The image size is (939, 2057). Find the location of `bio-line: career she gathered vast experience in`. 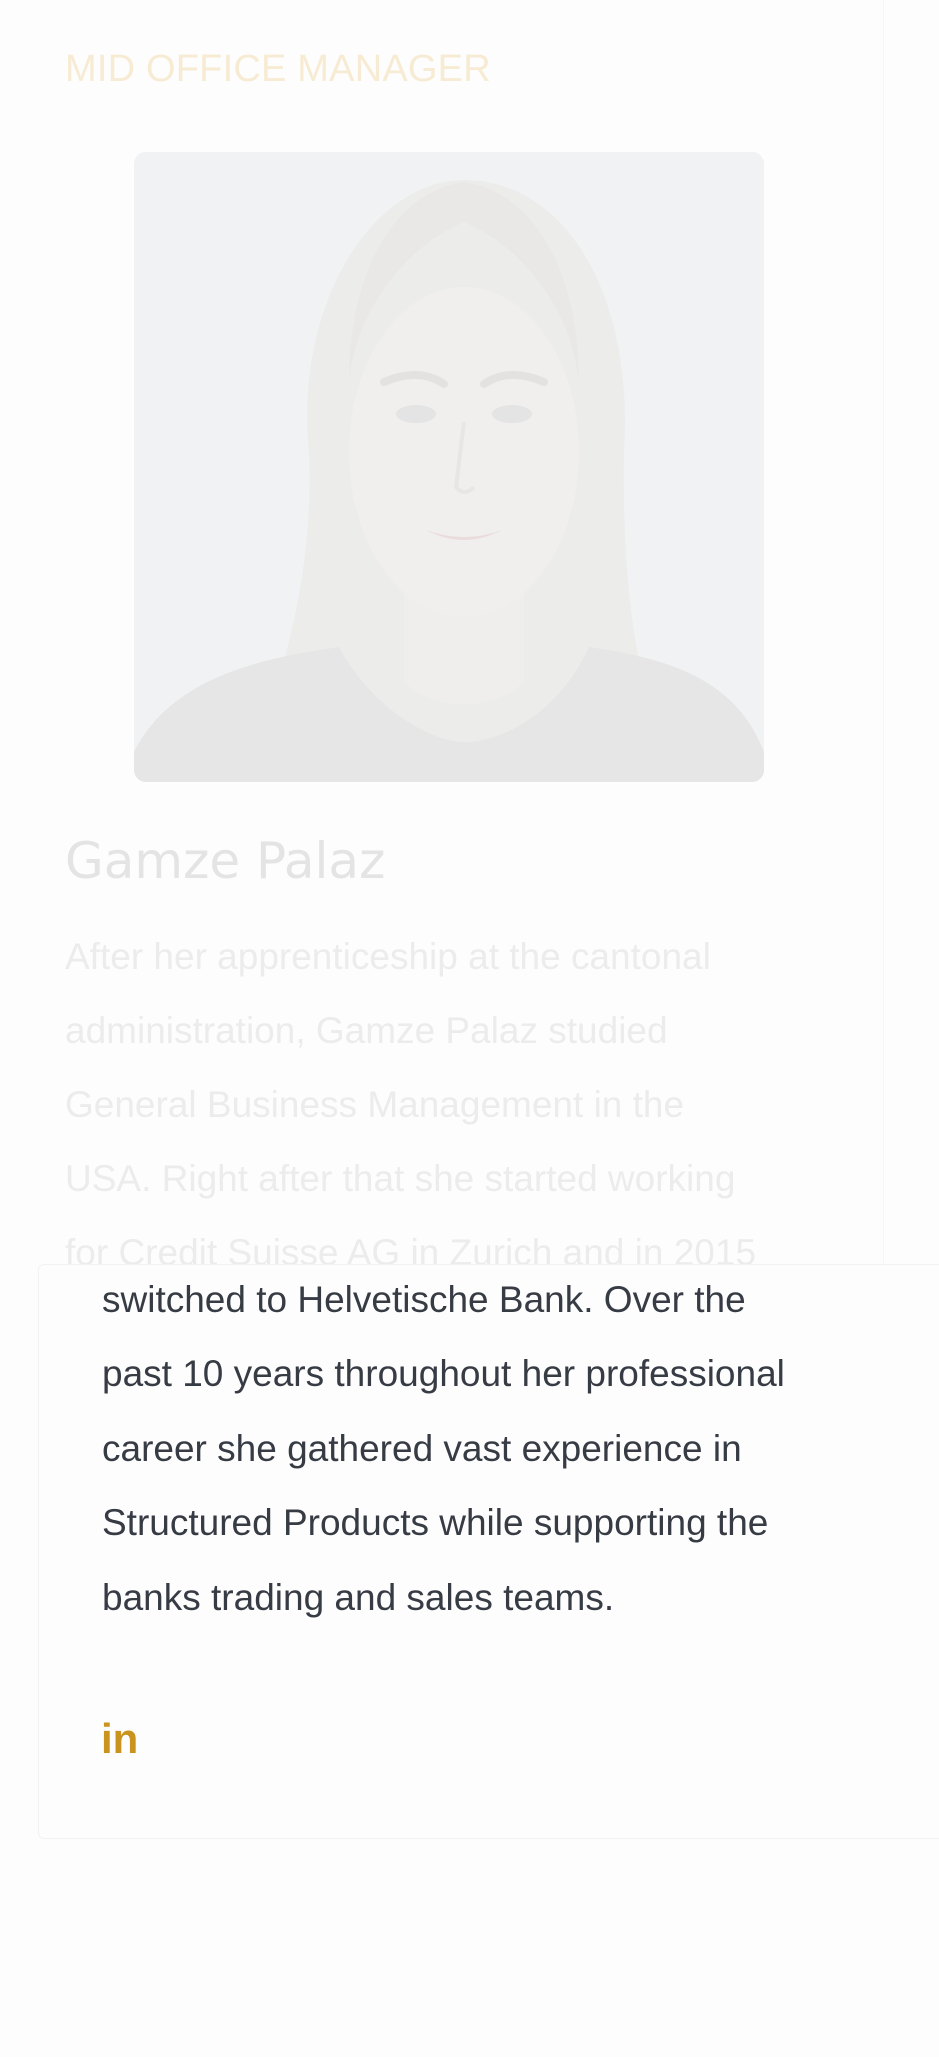

bio-line: career she gathered vast experience in is located at coordinates (422, 1448).